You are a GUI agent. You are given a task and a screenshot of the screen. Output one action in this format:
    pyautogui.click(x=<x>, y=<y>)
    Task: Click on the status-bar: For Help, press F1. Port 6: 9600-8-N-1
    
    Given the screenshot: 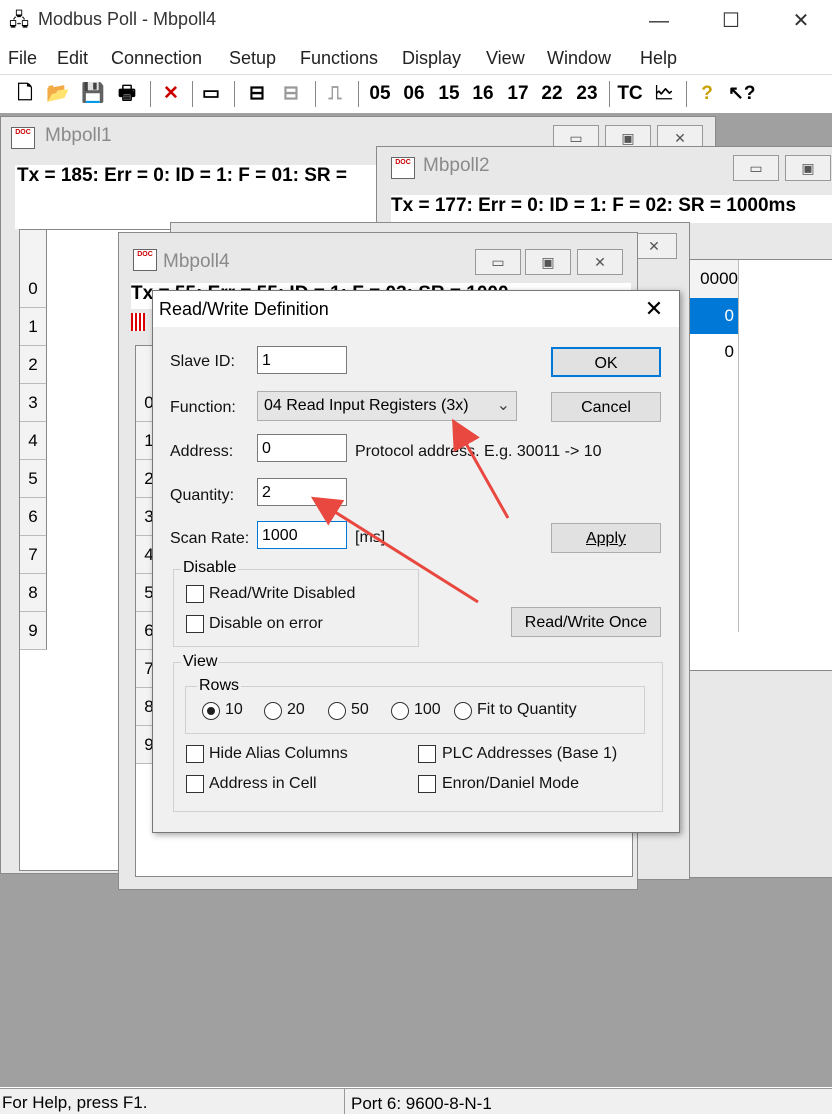 What is the action you would take?
    pyautogui.click(x=416, y=1101)
    